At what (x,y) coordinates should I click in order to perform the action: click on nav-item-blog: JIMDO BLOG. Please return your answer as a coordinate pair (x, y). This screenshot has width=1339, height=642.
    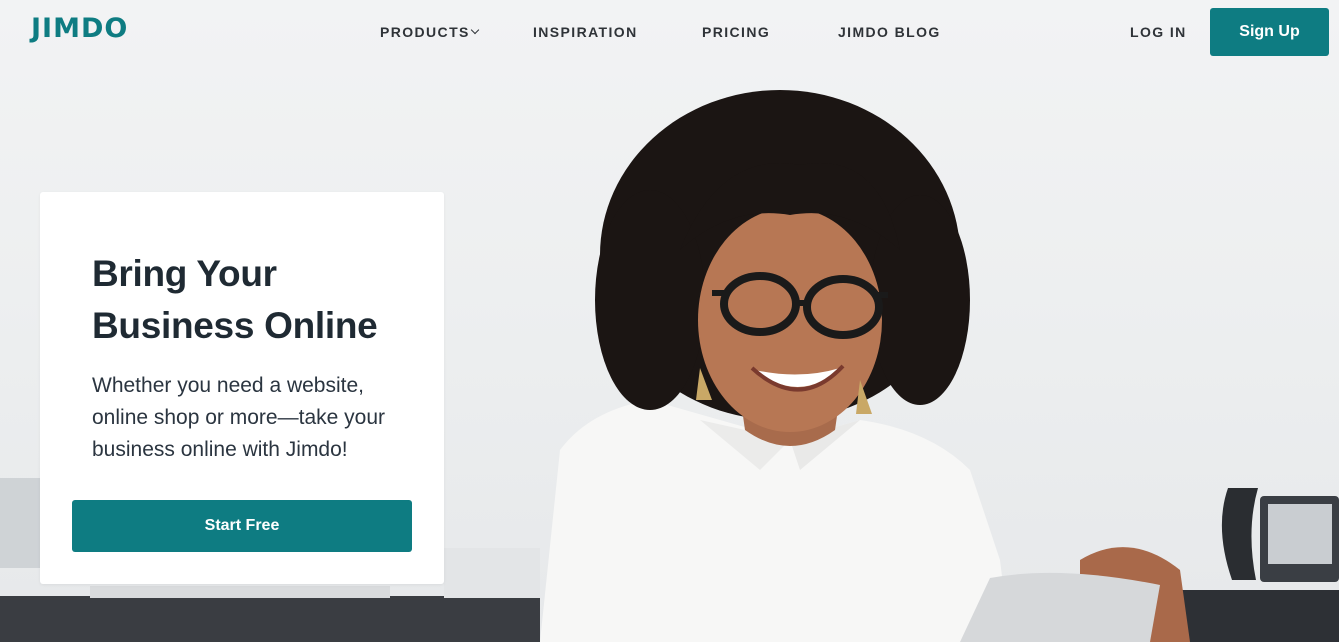
    Looking at the image, I should click on (889, 32).